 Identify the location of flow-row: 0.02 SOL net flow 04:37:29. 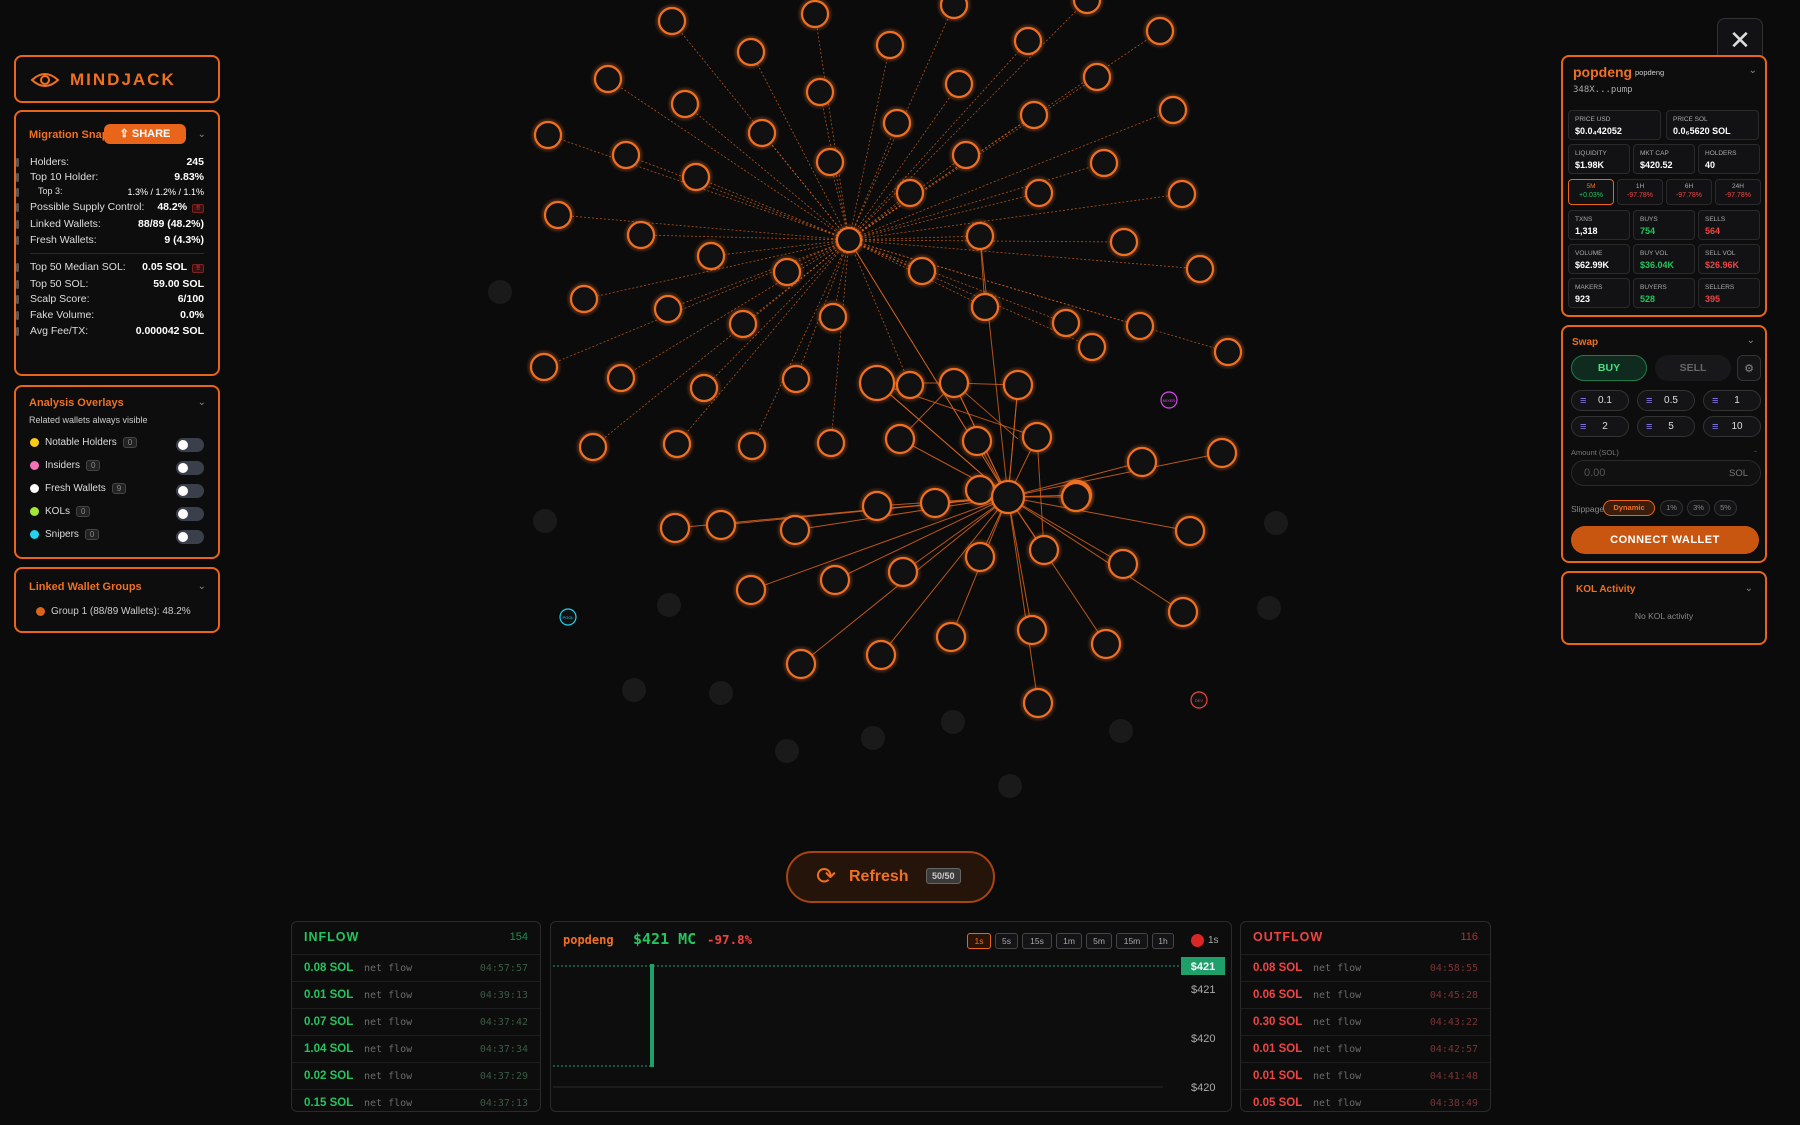
(416, 1076).